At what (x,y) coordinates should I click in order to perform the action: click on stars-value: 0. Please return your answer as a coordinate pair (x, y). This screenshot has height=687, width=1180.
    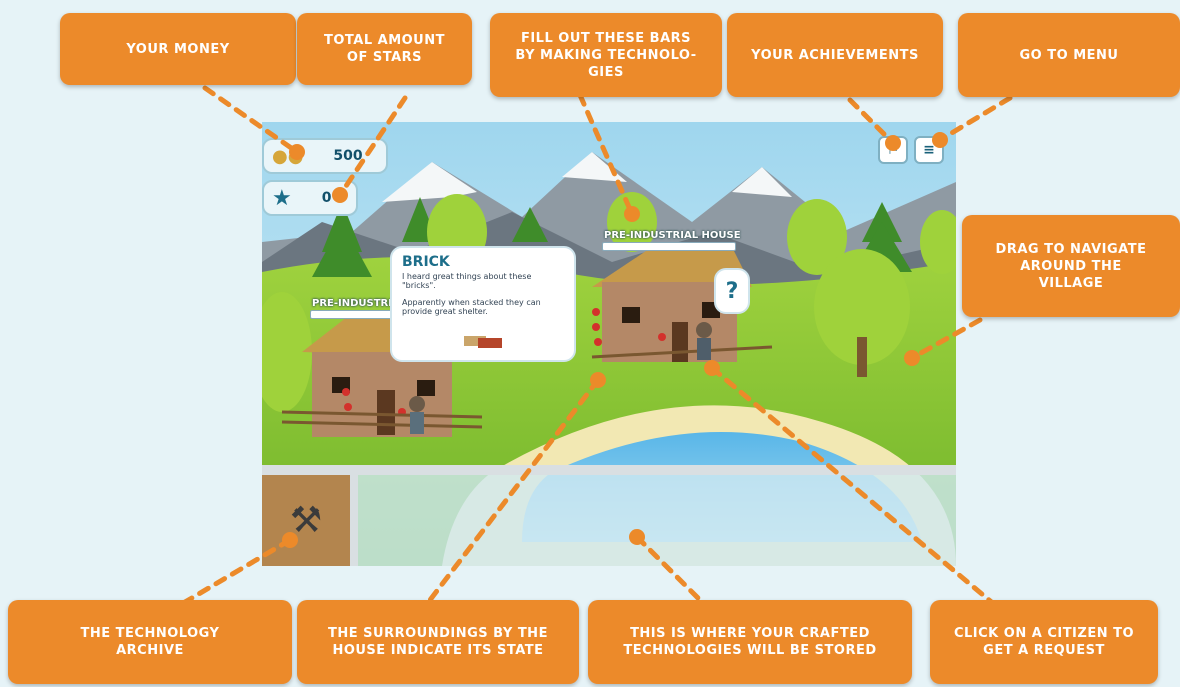
    Looking at the image, I should click on (326, 198).